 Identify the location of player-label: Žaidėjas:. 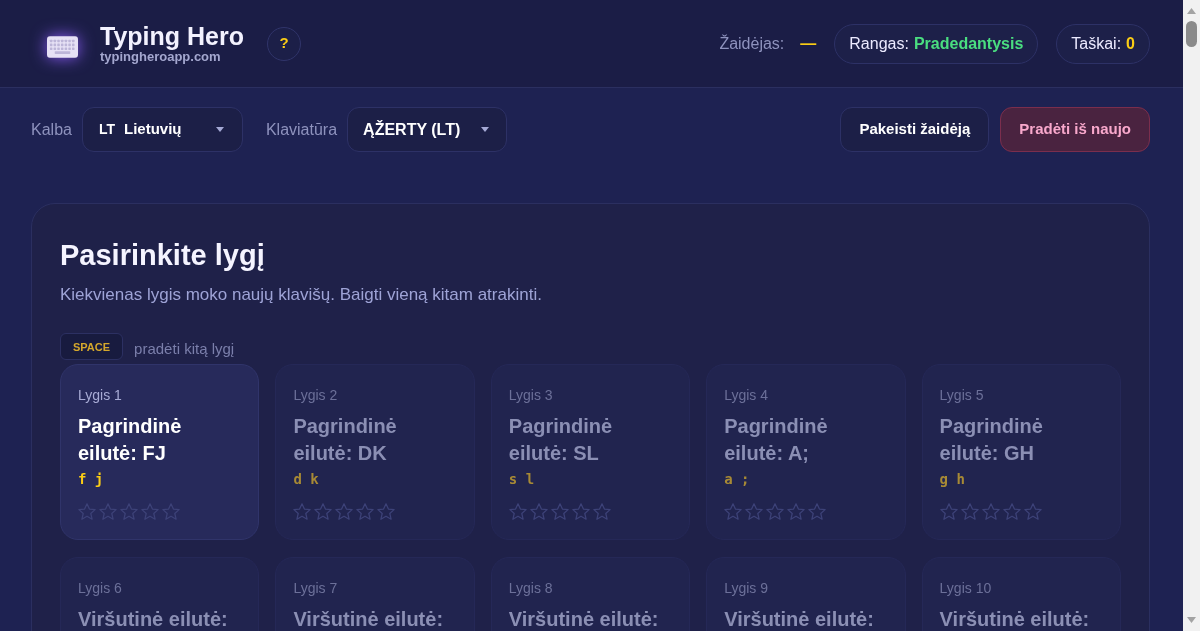
(752, 43).